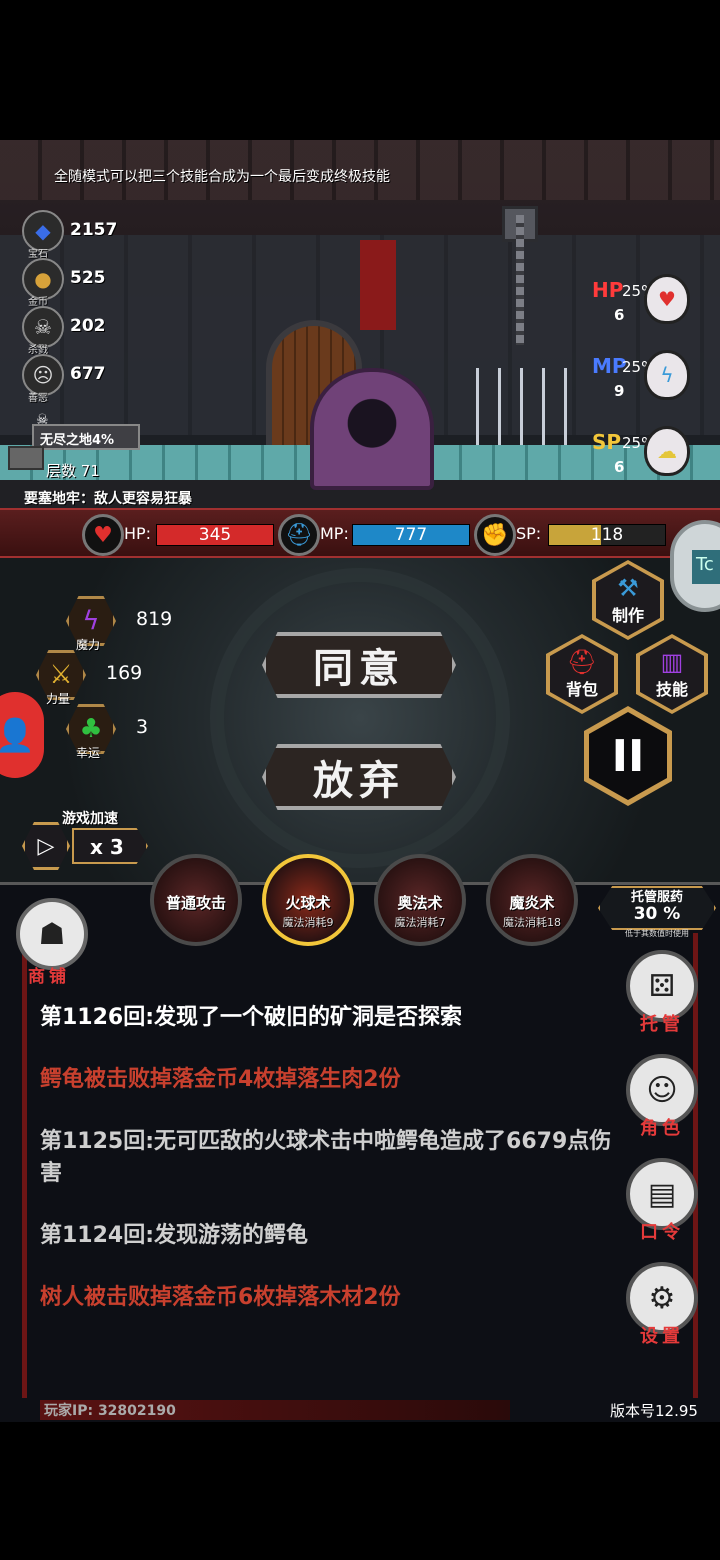 The width and height of the screenshot is (720, 1560). Describe the element at coordinates (378, 285) in the screenshot. I see `red-banner` at that location.